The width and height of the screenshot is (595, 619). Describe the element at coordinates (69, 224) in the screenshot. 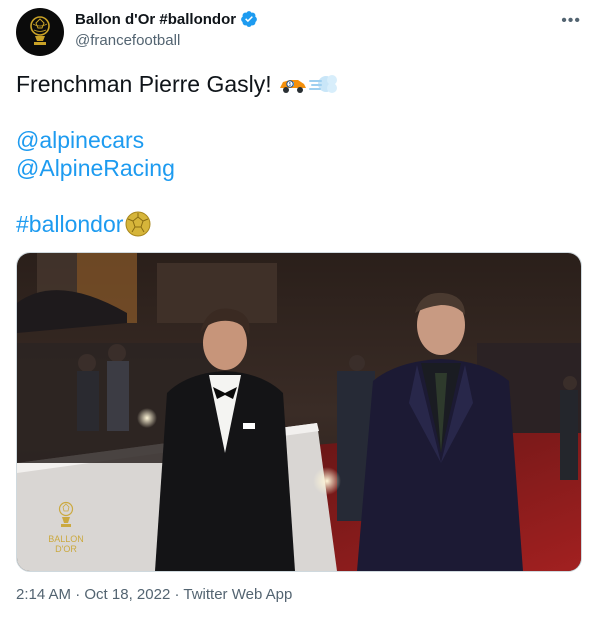

I see `hashtag-link: #ballondor` at that location.